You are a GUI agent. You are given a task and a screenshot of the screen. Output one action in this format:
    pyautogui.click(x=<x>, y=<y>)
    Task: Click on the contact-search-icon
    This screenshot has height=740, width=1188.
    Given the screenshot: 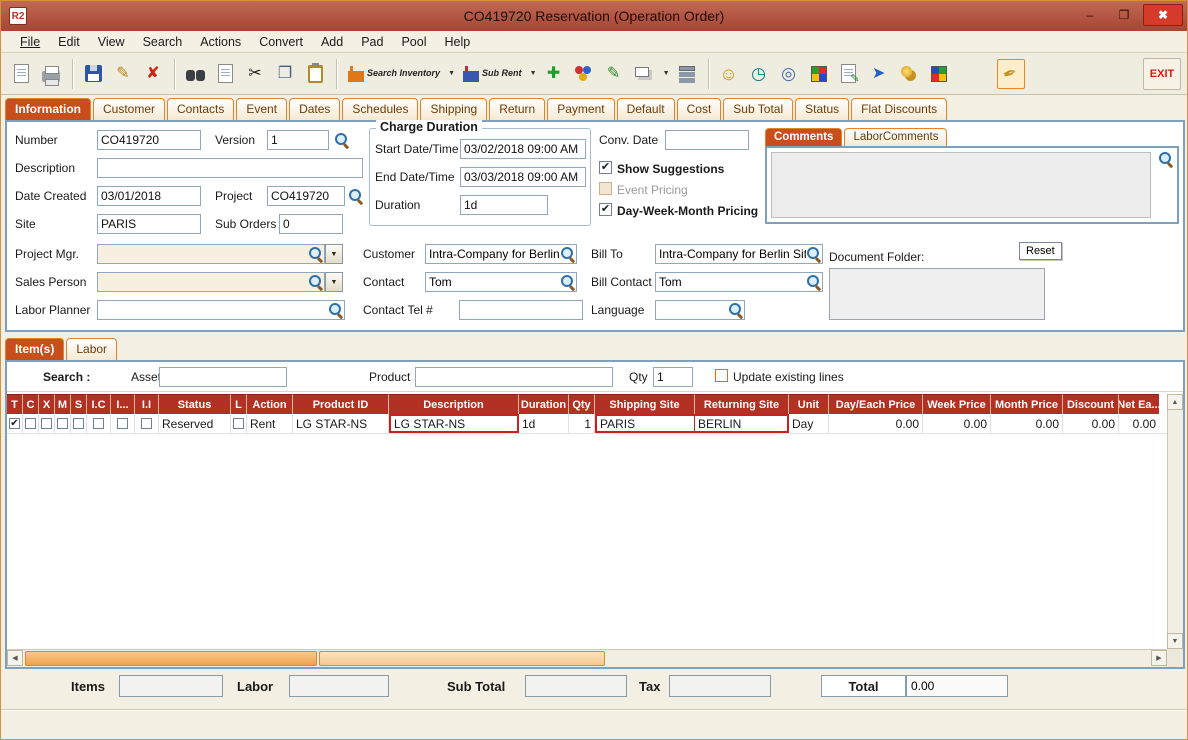 What is the action you would take?
    pyautogui.click(x=567, y=281)
    